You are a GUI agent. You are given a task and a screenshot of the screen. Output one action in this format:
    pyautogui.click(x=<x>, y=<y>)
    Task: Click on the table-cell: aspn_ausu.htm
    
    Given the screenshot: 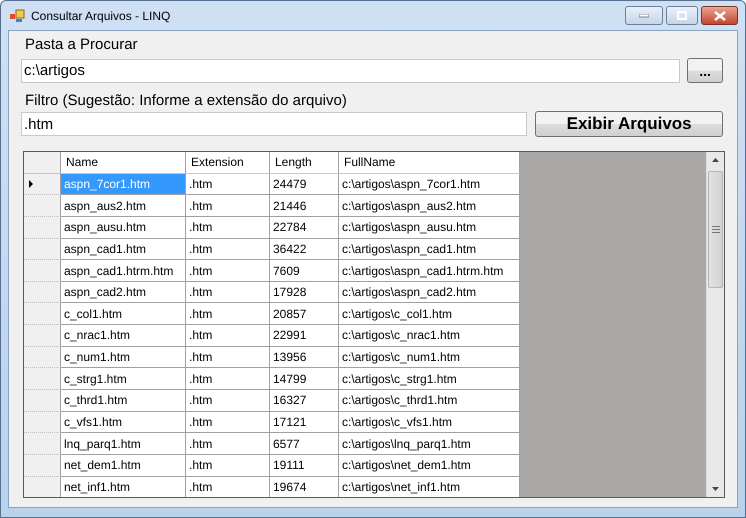 What is the action you would take?
    pyautogui.click(x=123, y=227)
    